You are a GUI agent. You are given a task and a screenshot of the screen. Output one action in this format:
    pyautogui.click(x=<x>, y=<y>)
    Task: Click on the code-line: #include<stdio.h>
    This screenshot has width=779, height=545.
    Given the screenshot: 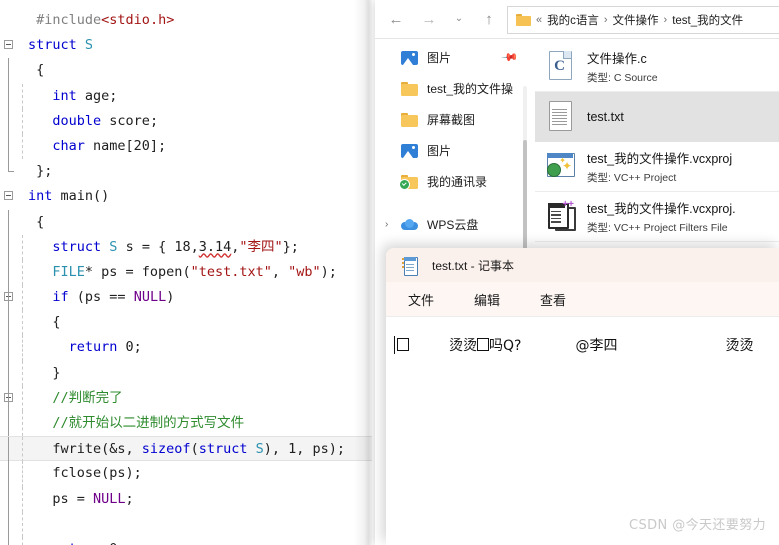 What is the action you would take?
    pyautogui.click(x=186, y=20)
    